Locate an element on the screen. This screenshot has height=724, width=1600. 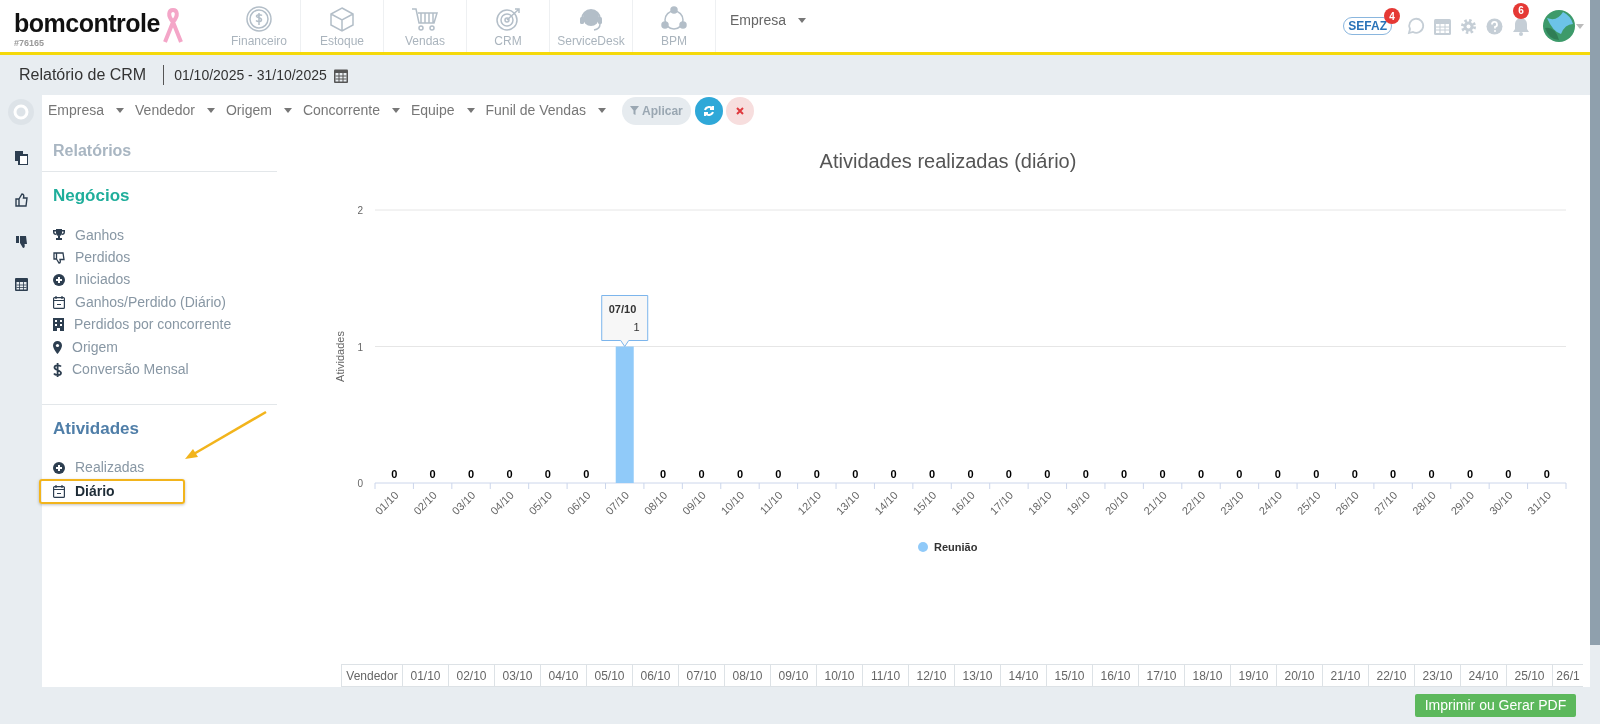
module-tab: CRM is located at coordinates (508, 26).